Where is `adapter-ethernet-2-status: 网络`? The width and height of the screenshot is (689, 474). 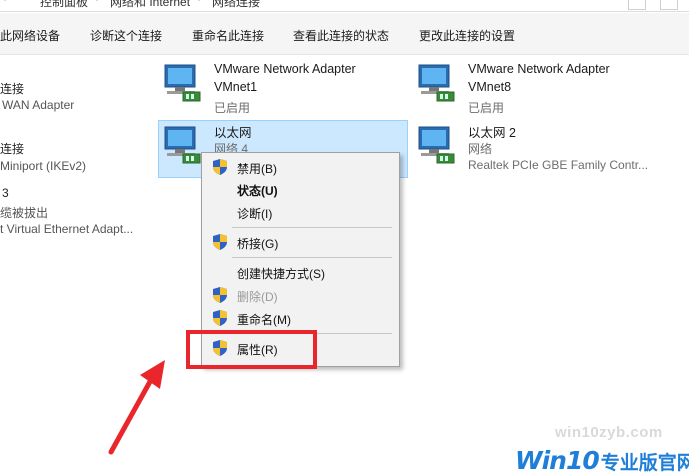 adapter-ethernet-2-status: 网络 is located at coordinates (480, 149).